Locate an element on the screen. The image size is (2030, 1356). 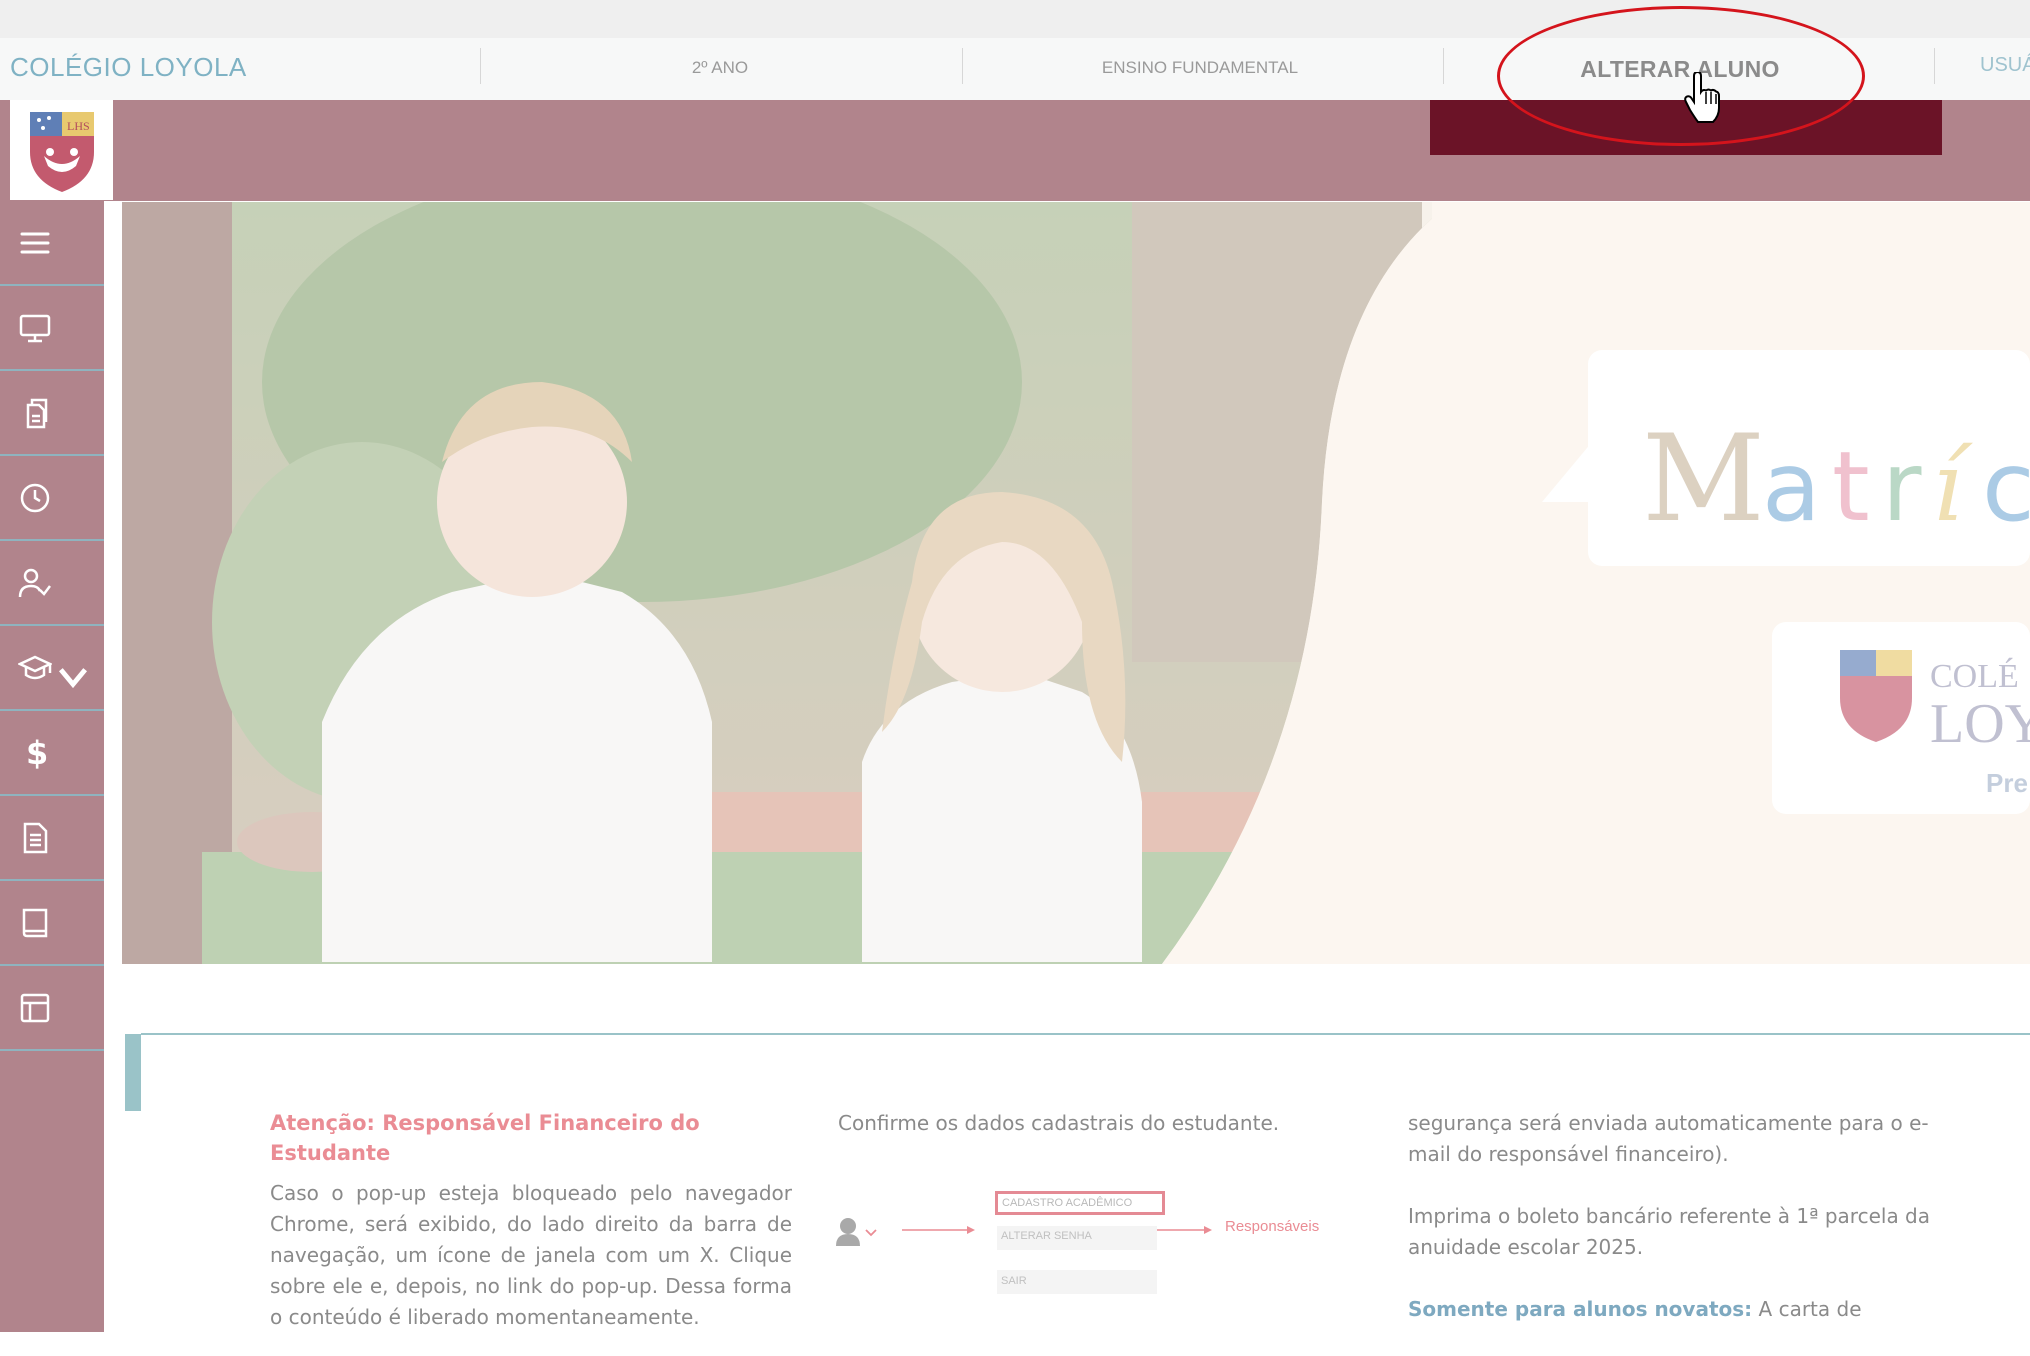
brand-title: COLÉGIO LOYOLA is located at coordinates (128, 67).